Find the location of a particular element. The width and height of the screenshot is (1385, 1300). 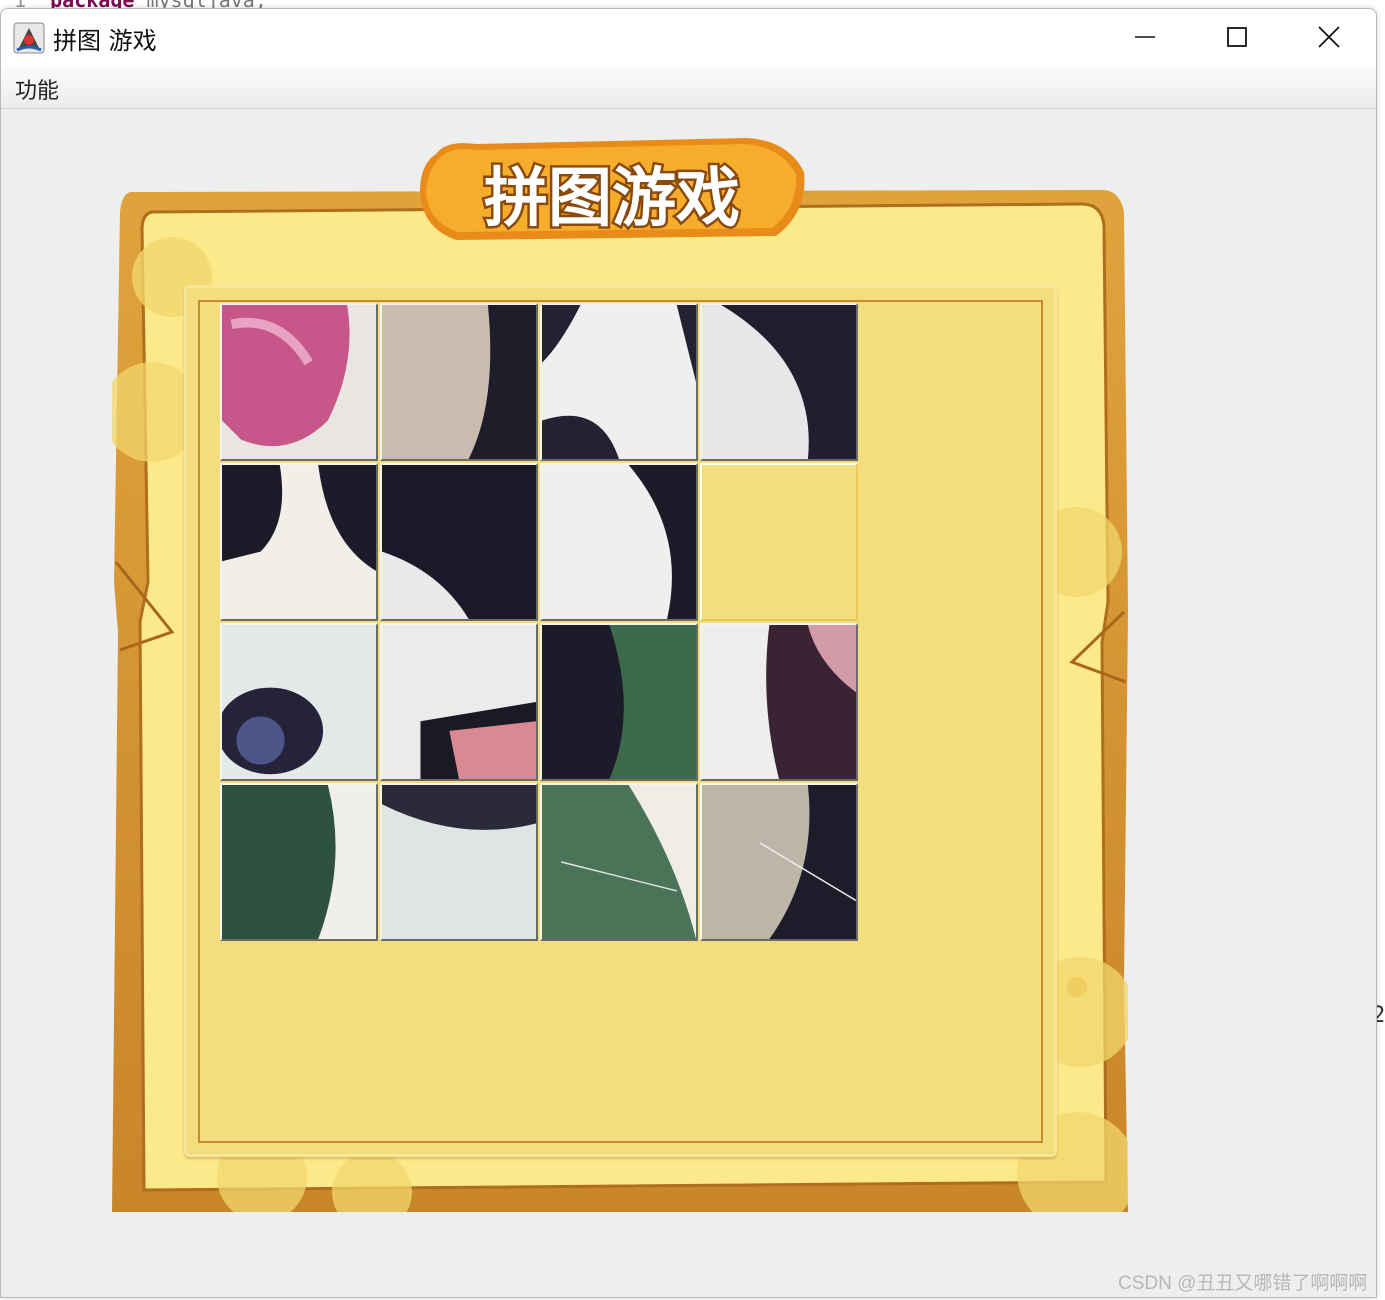

close-button is located at coordinates (1329, 37).